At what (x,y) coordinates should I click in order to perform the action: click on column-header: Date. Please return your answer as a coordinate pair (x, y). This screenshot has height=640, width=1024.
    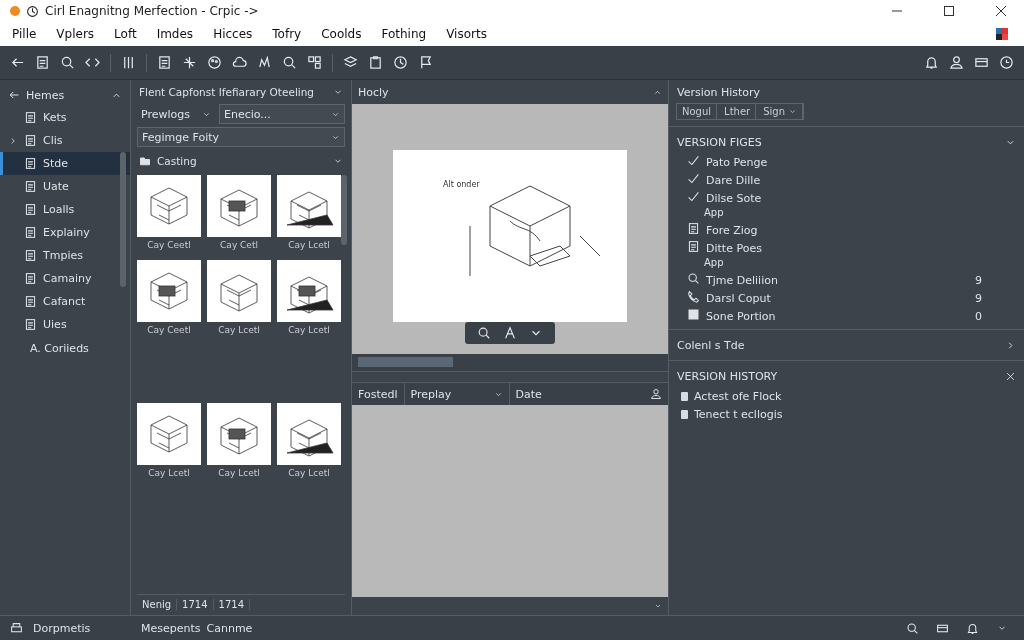
    Looking at the image, I should click on (588, 394).